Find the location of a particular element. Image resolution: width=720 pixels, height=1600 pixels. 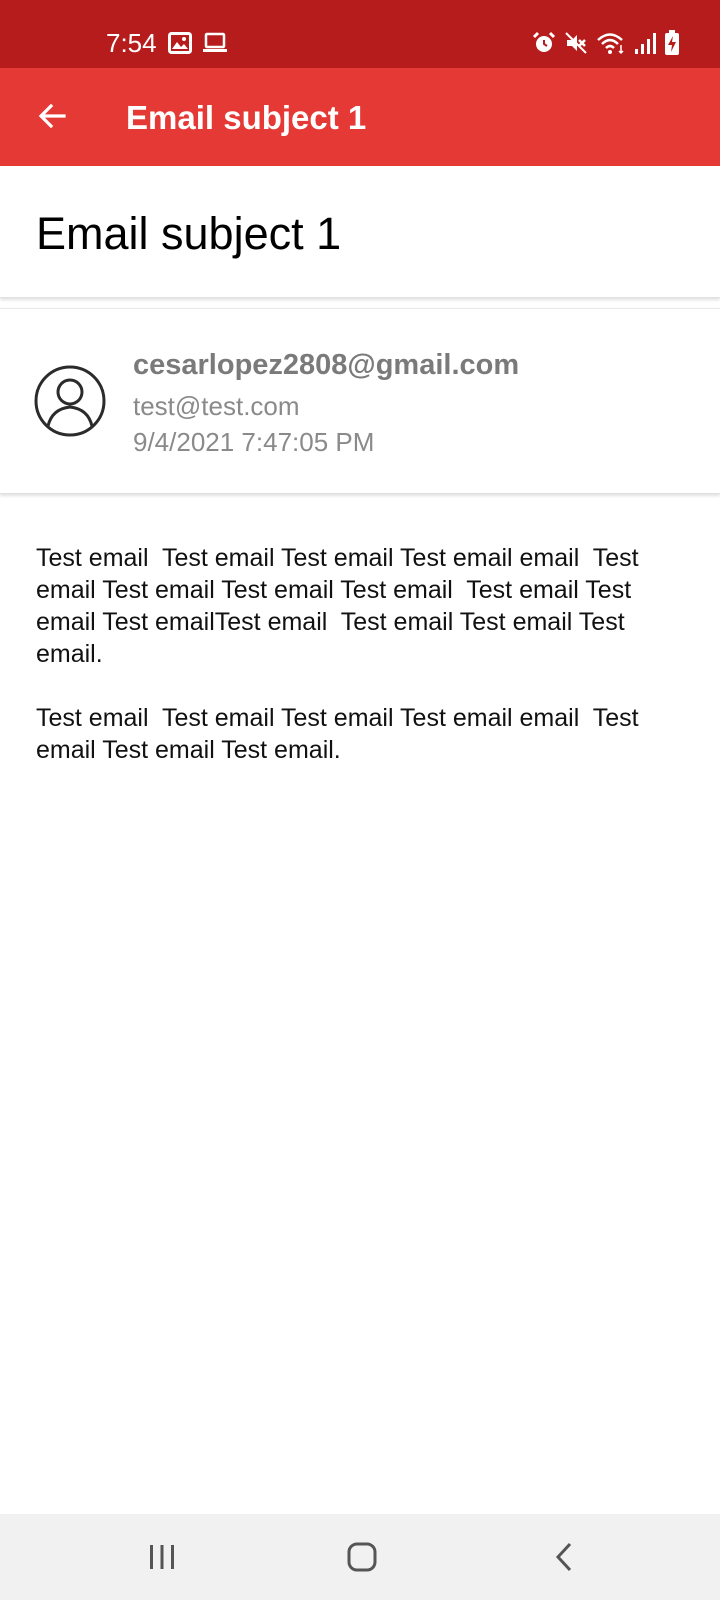

home-icon is located at coordinates (362, 1557).